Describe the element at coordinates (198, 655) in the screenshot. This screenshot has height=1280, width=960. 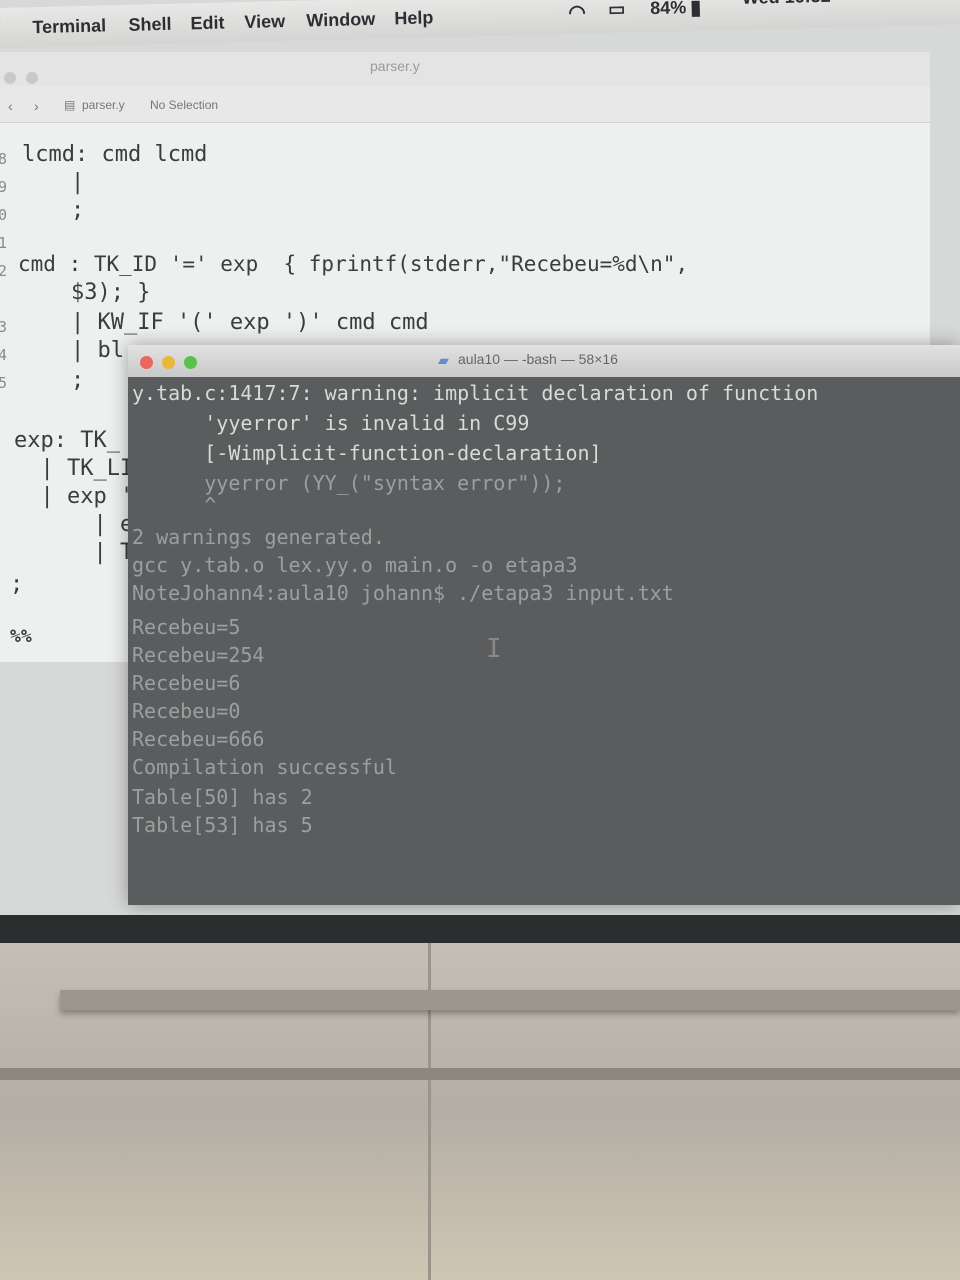
I see `terminal-line: Recebeu=254` at that location.